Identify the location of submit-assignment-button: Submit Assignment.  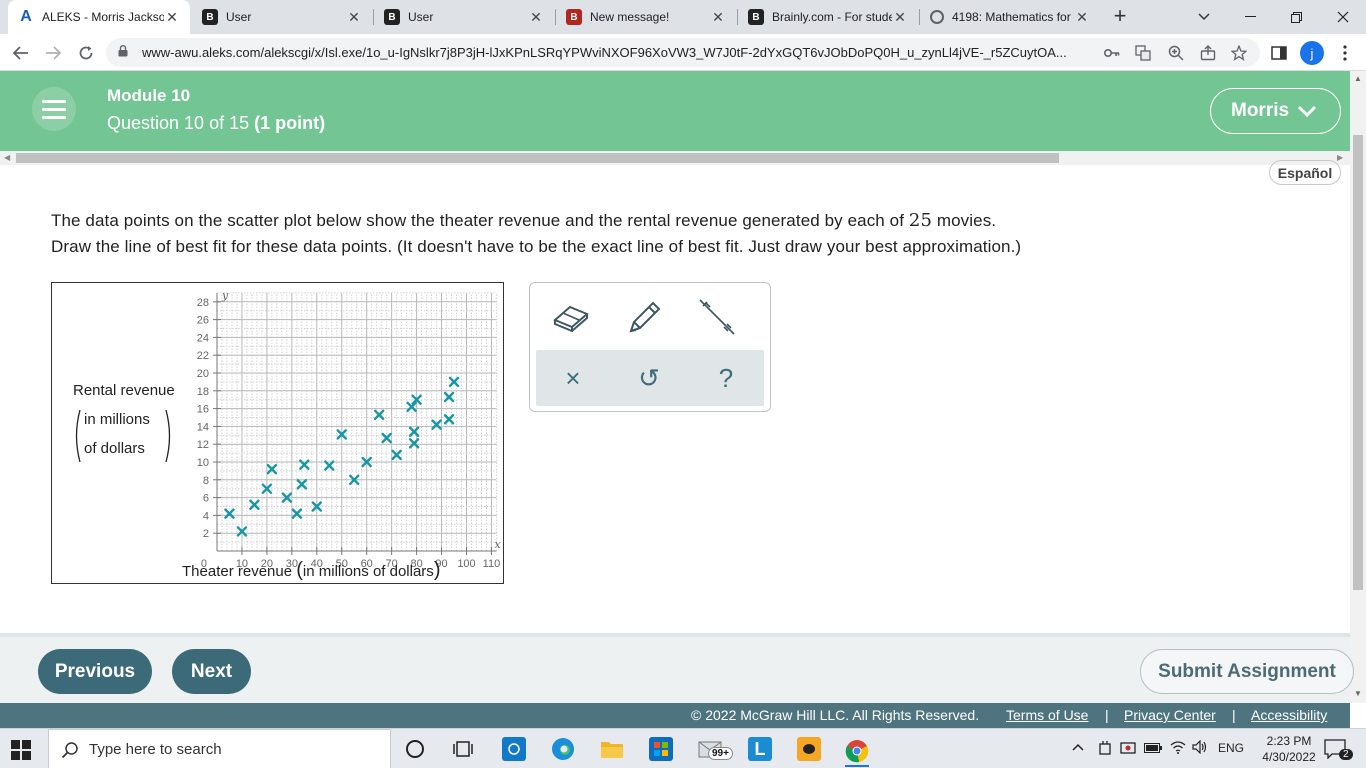
(1247, 671).